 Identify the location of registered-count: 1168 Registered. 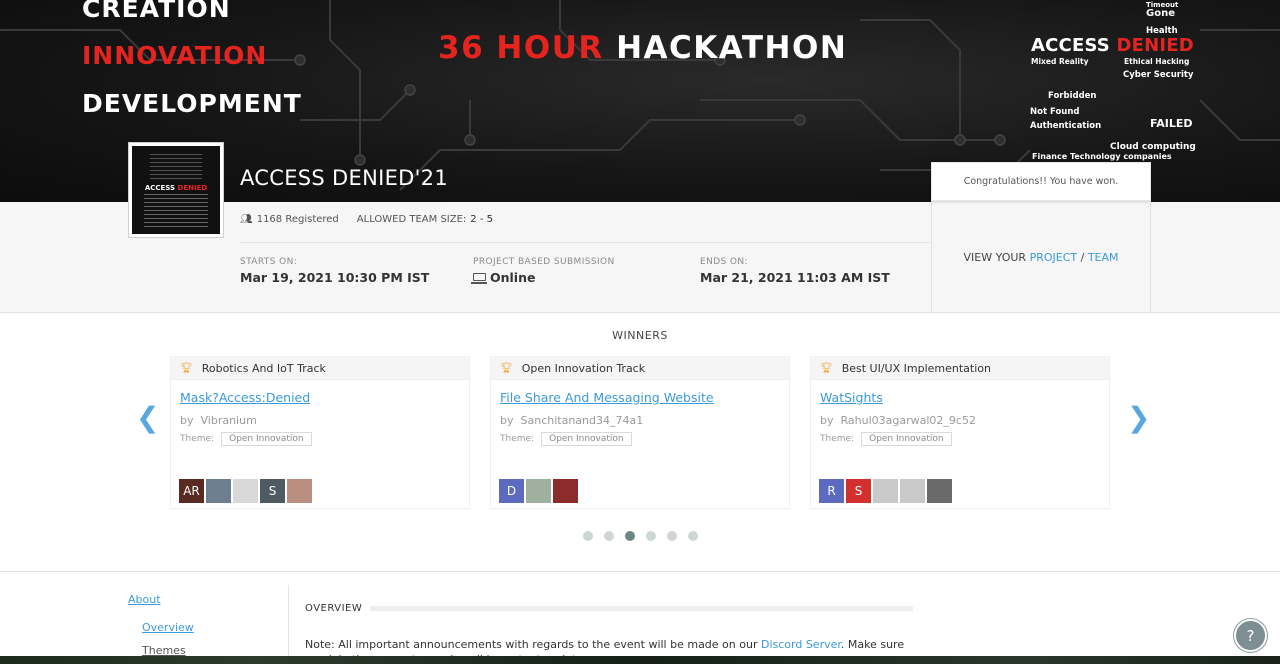
(297, 219).